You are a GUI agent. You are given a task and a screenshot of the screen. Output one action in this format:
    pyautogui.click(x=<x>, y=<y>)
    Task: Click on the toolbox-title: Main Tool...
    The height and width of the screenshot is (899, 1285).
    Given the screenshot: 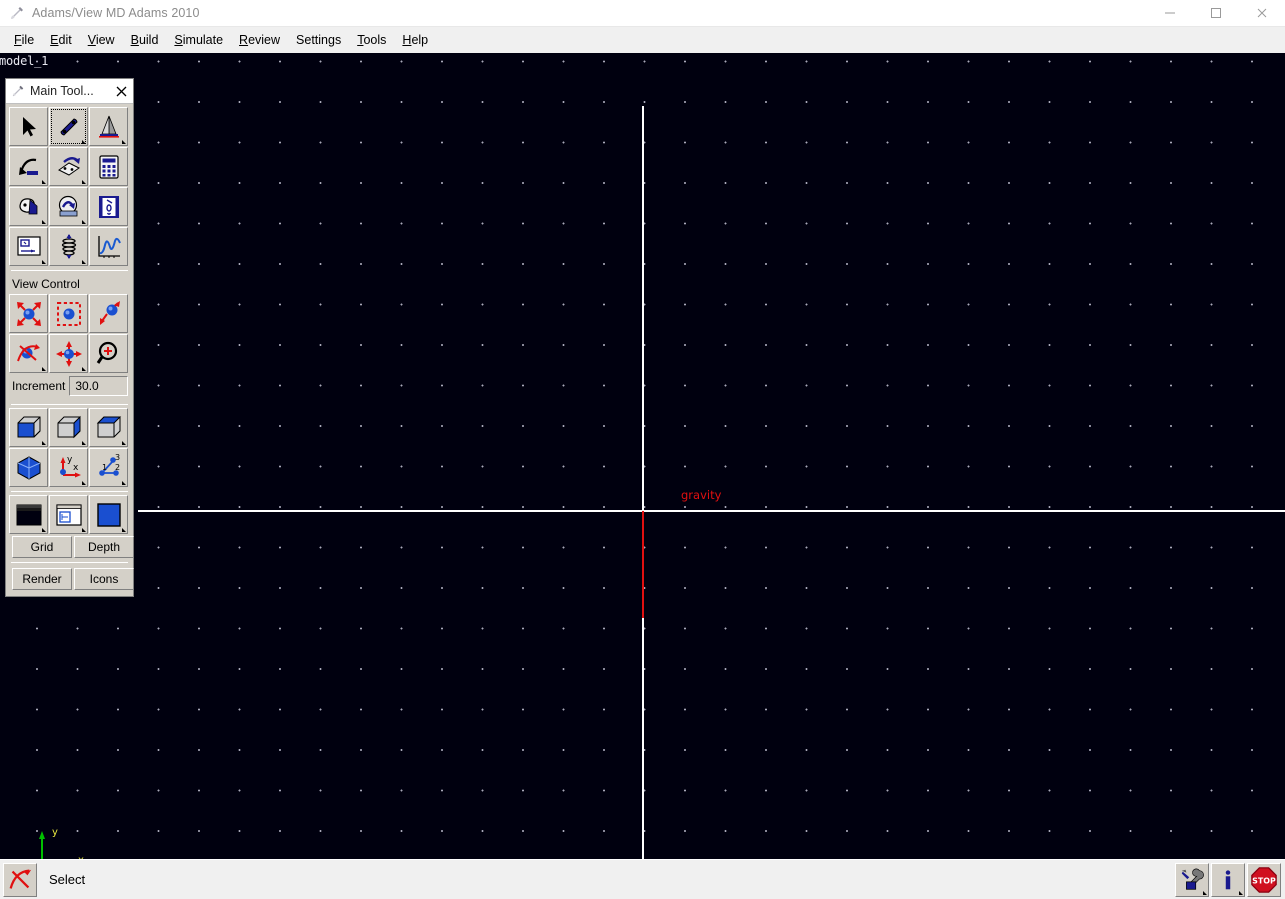 What is the action you would take?
    pyautogui.click(x=62, y=91)
    